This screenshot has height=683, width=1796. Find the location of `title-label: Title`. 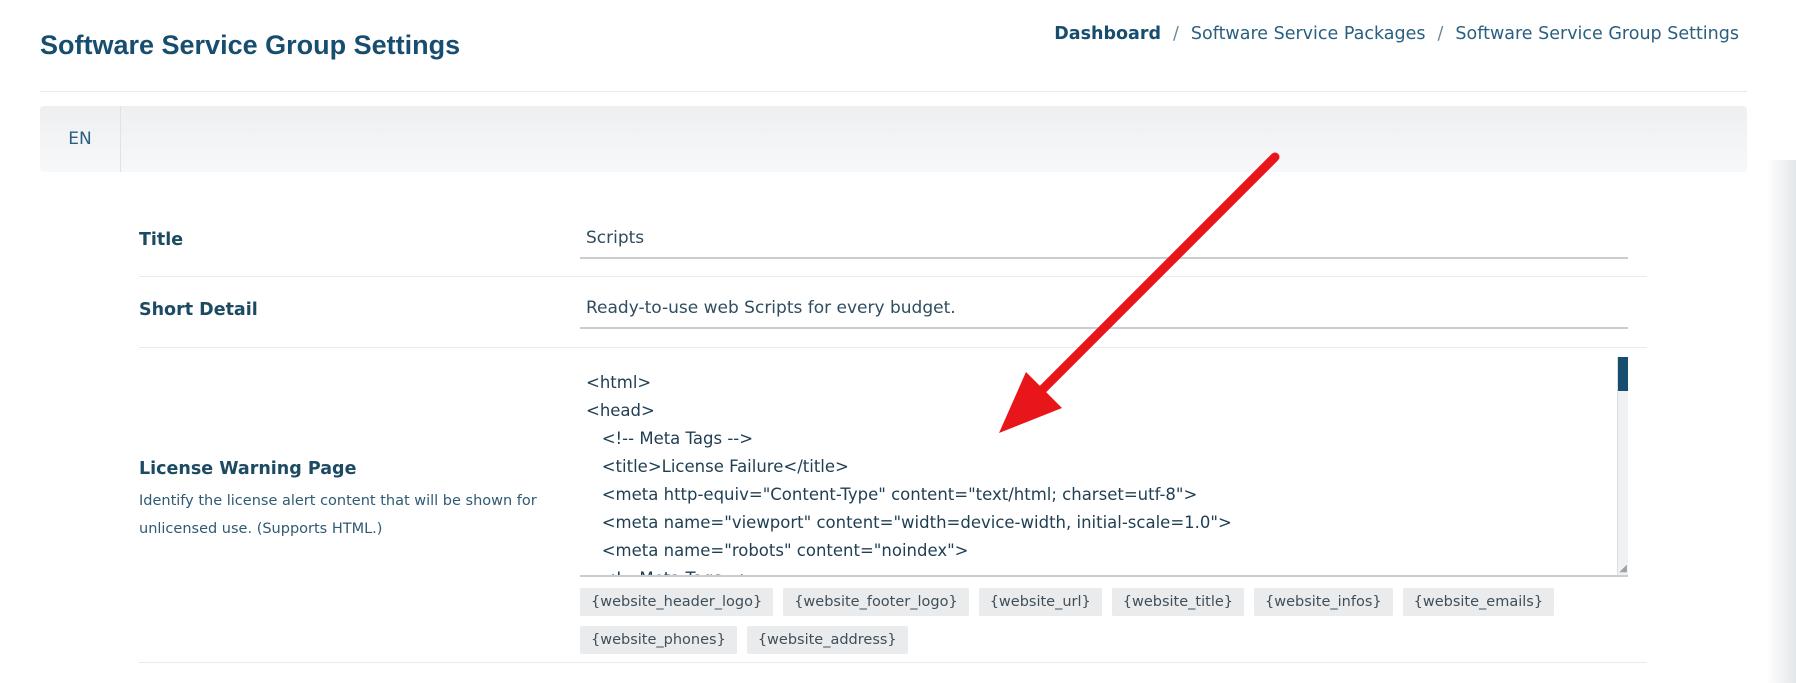

title-label: Title is located at coordinates (161, 240).